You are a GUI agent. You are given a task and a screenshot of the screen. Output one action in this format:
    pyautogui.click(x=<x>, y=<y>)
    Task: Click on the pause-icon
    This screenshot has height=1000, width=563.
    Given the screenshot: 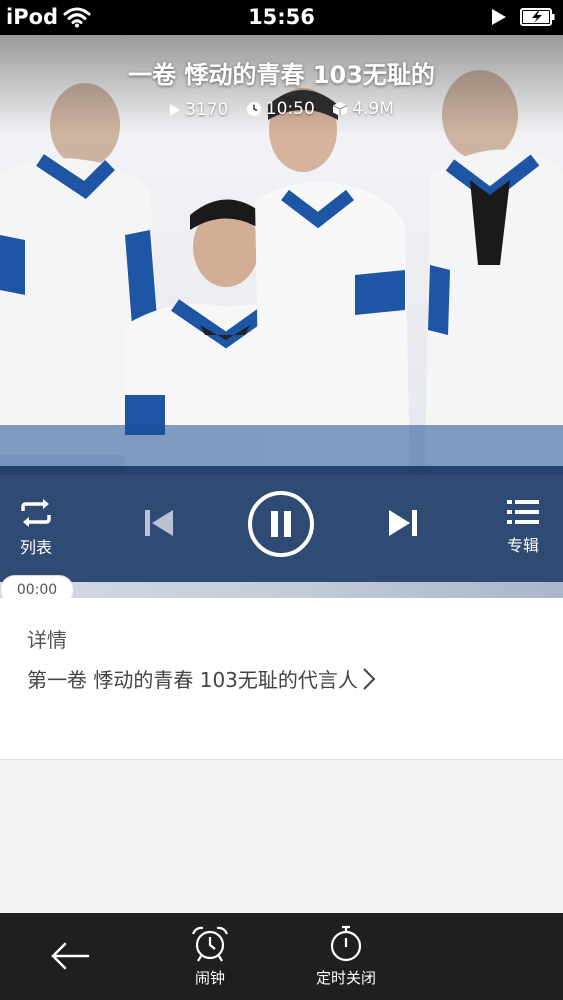 What is the action you would take?
    pyautogui.click(x=281, y=524)
    